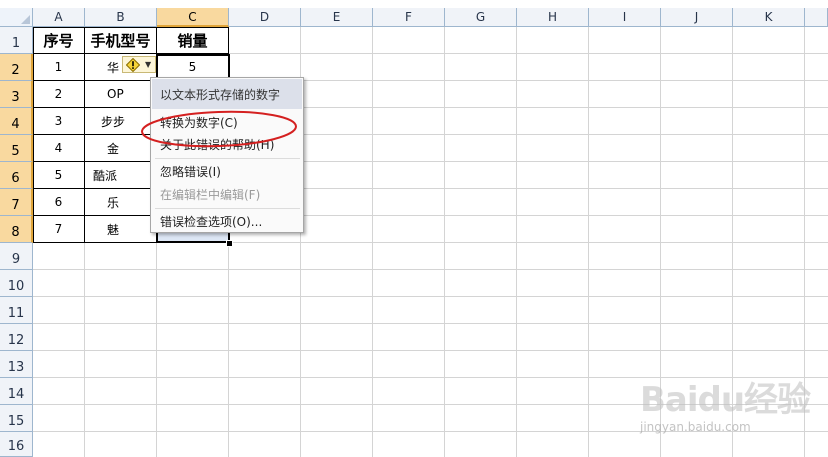  I want to click on cell-index: 7, so click(59, 229).